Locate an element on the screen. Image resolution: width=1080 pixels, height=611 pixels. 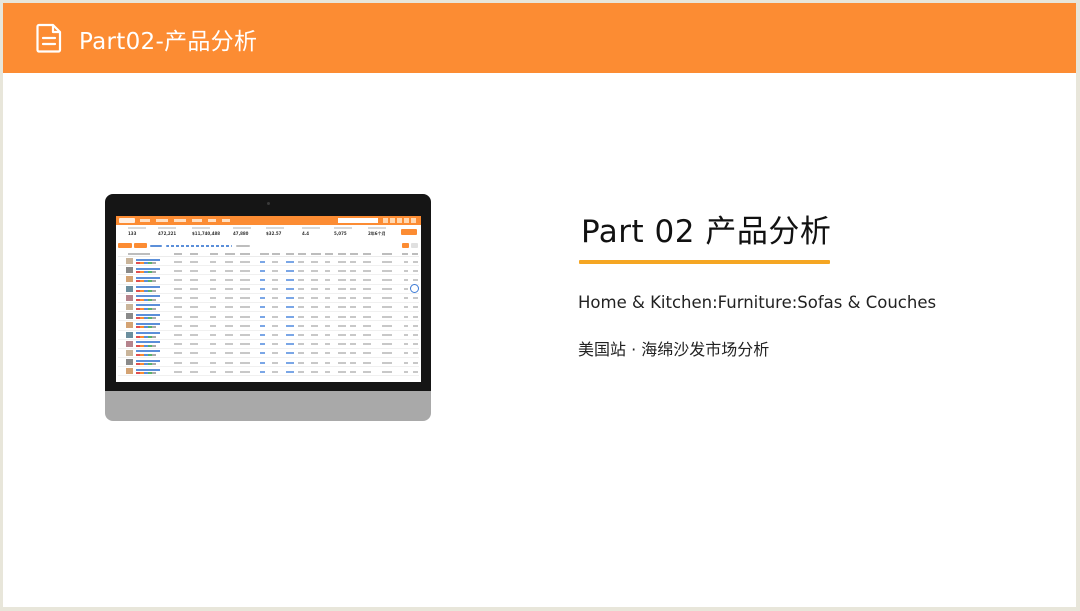
part-title: Part 02 产品分析 is located at coordinates (706, 232).